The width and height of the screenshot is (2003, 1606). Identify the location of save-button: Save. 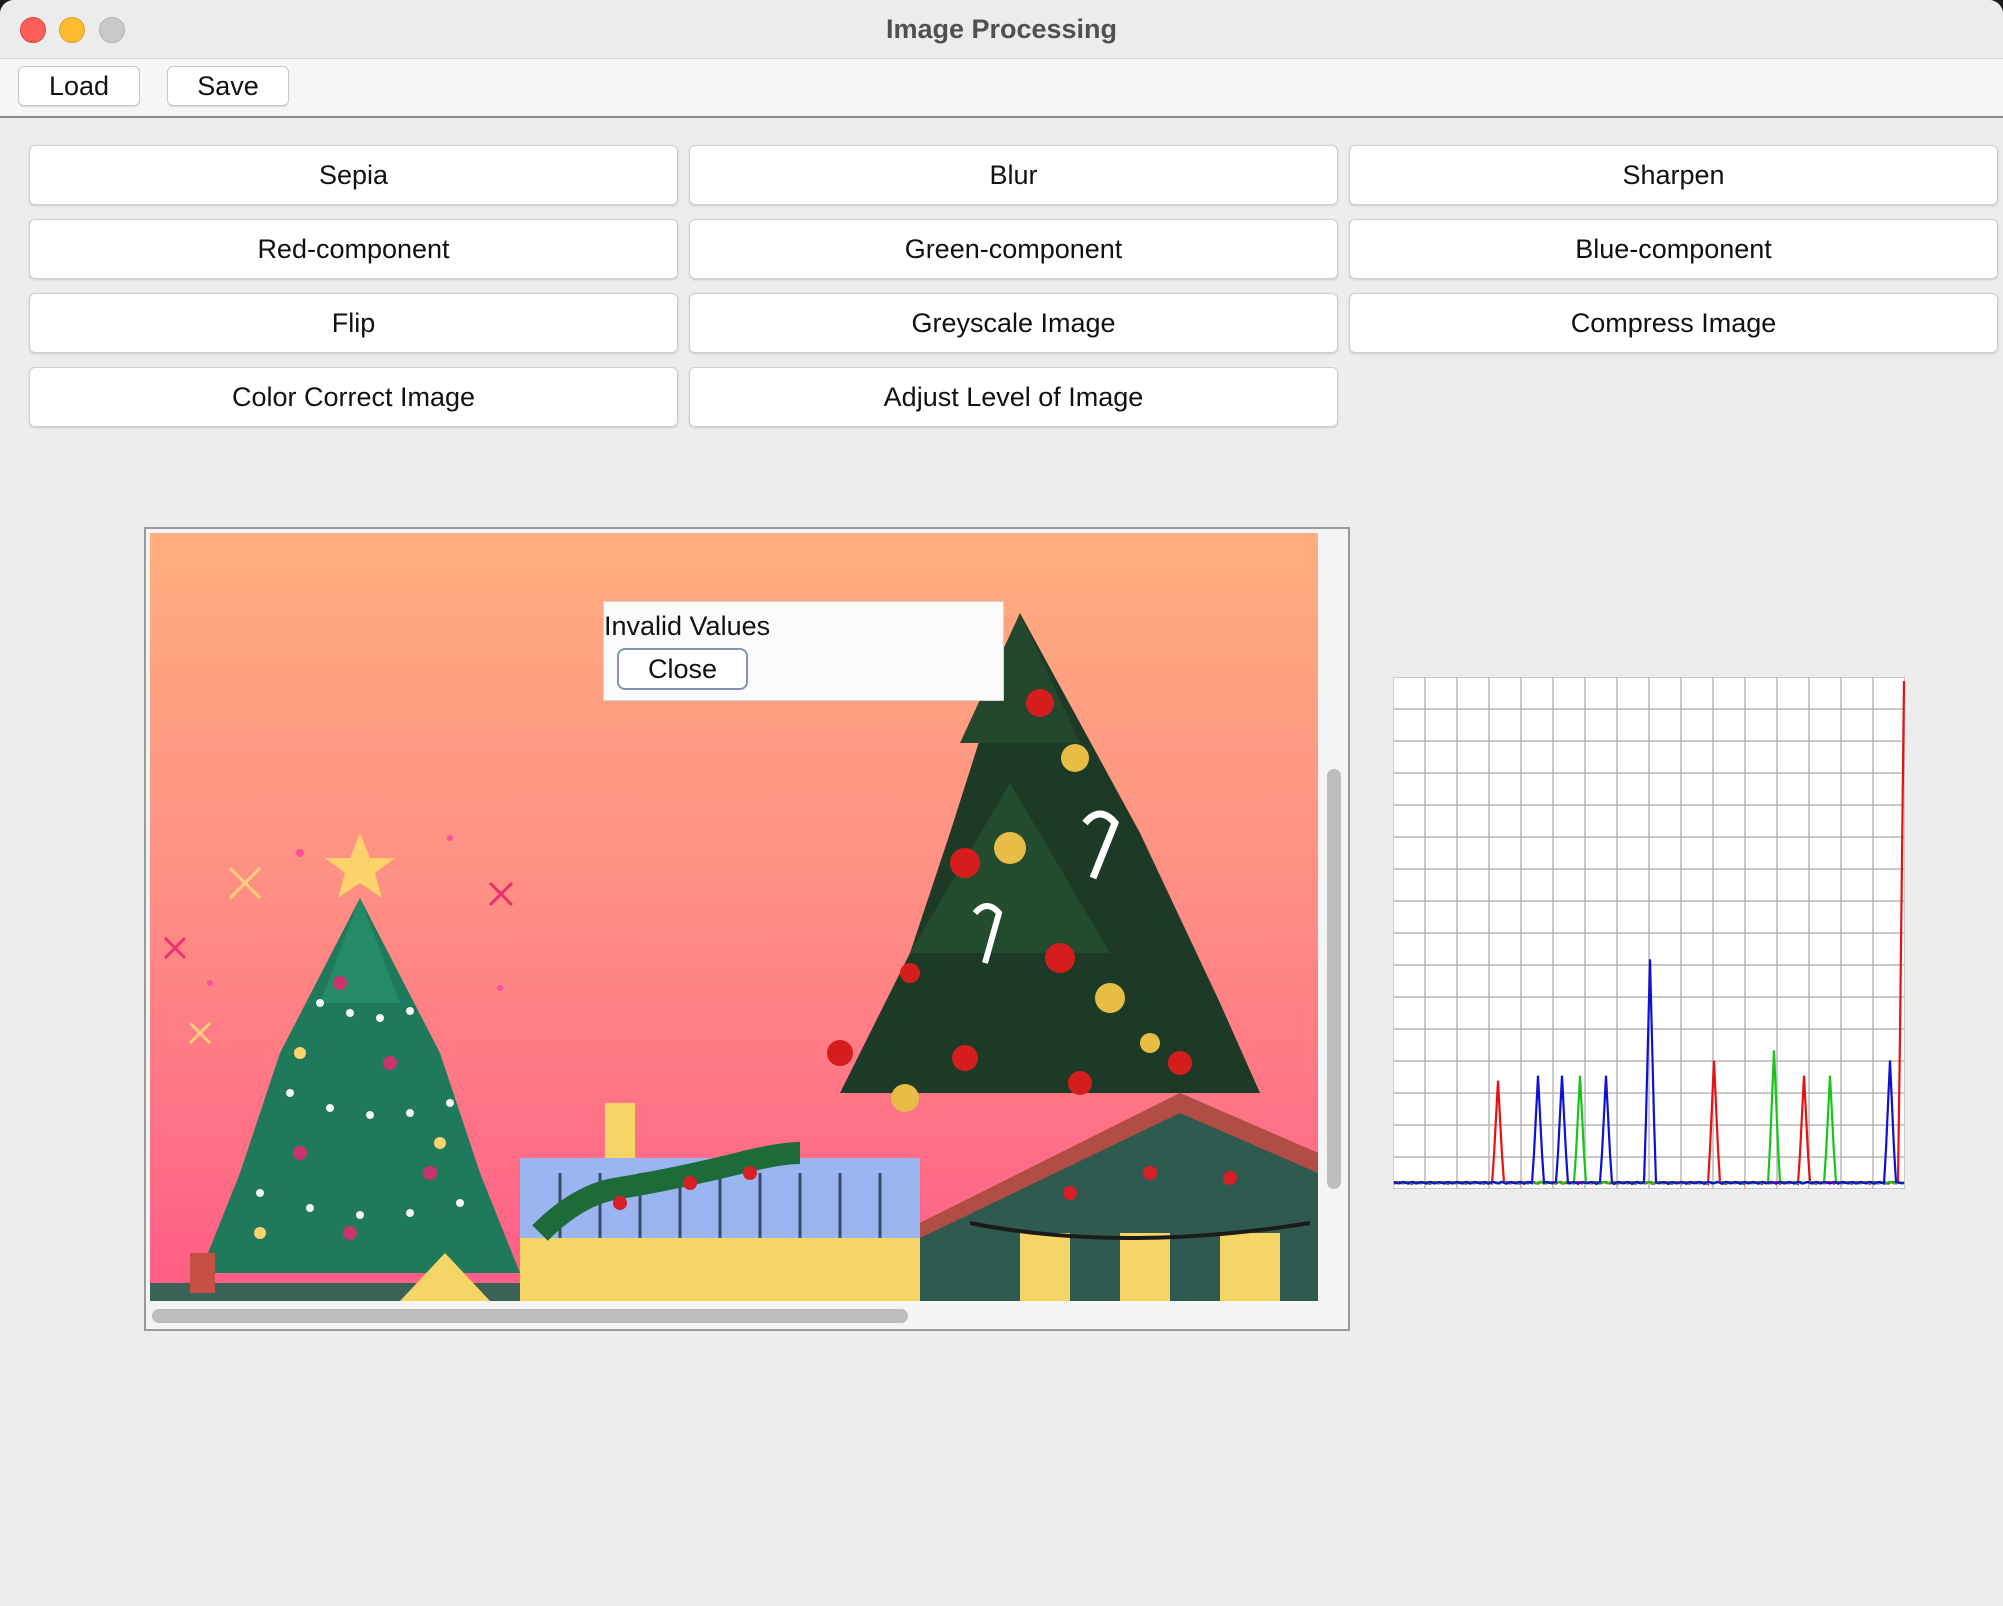
(228, 86).